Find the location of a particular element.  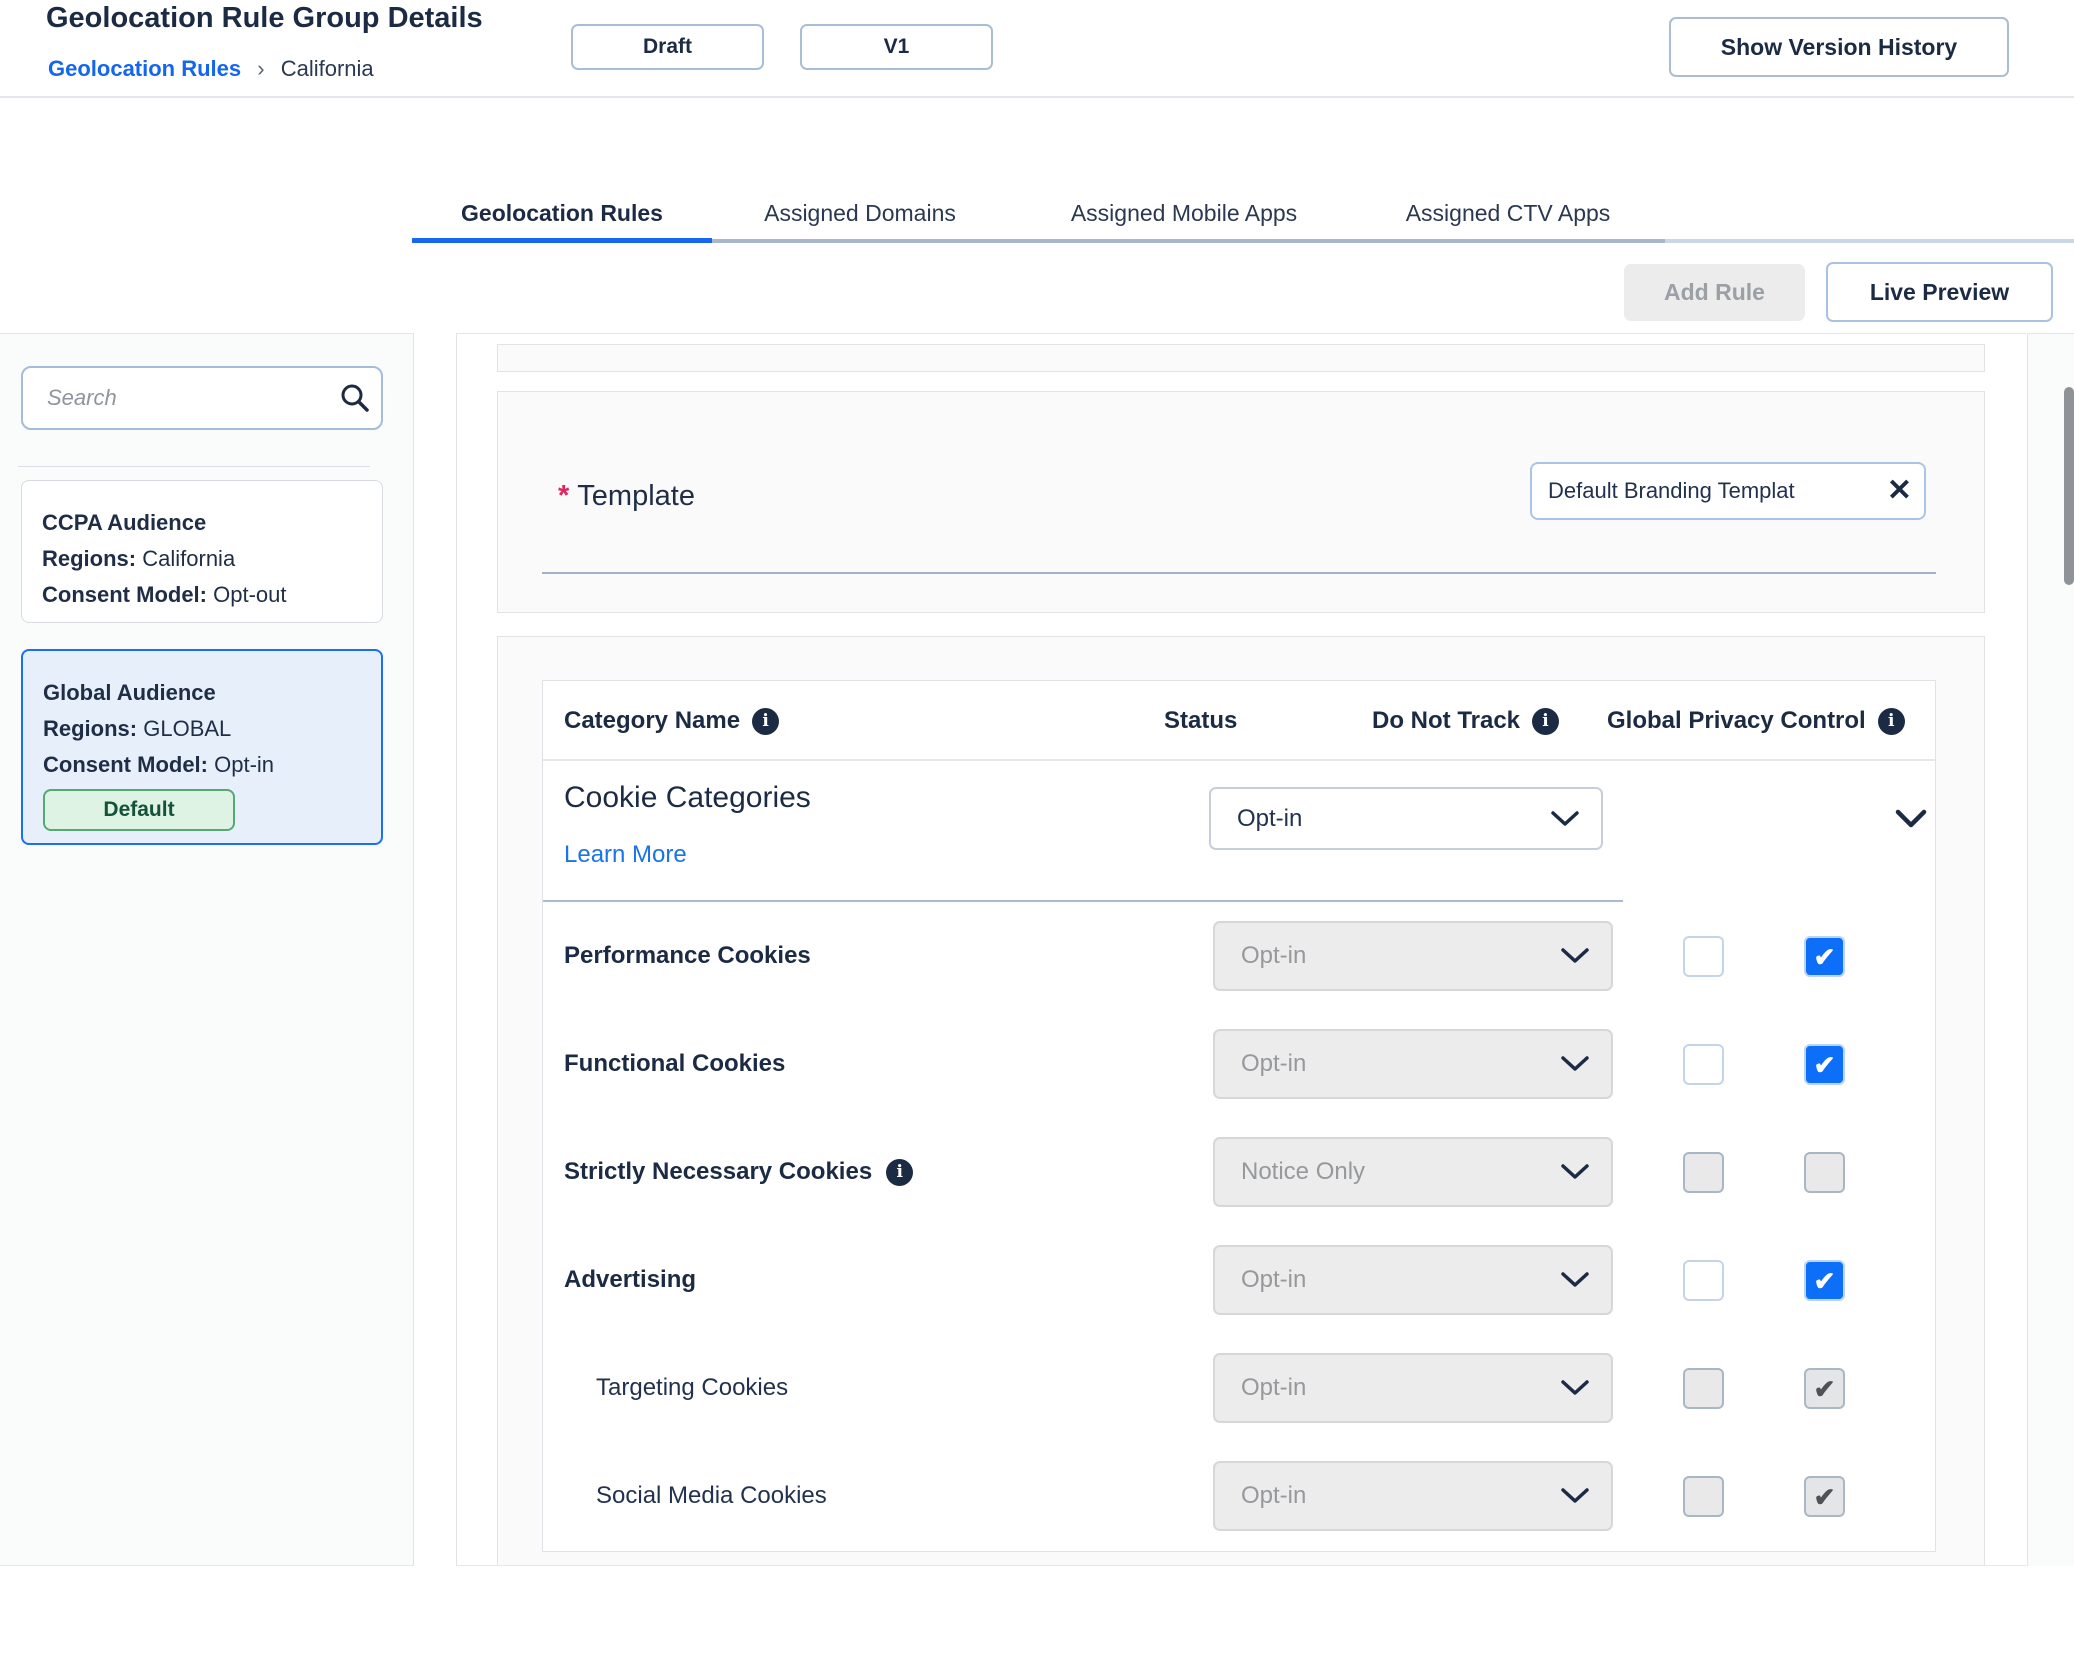

tab-assigned-domains: Assigned Domains is located at coordinates (860, 213).